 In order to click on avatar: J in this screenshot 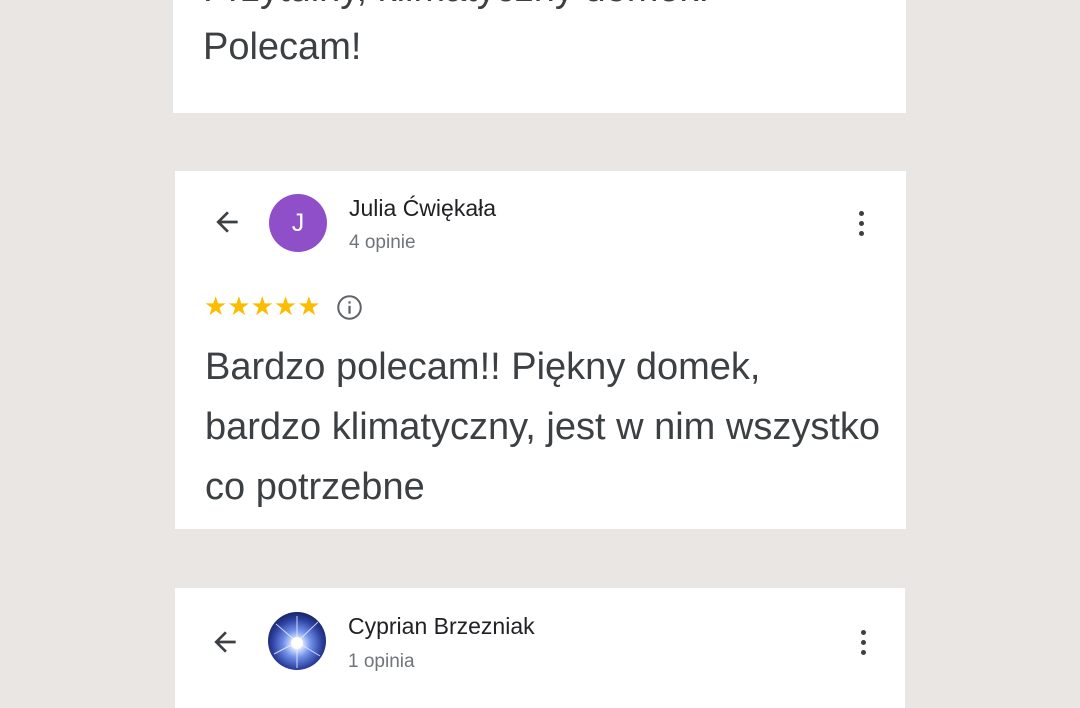, I will do `click(298, 223)`.